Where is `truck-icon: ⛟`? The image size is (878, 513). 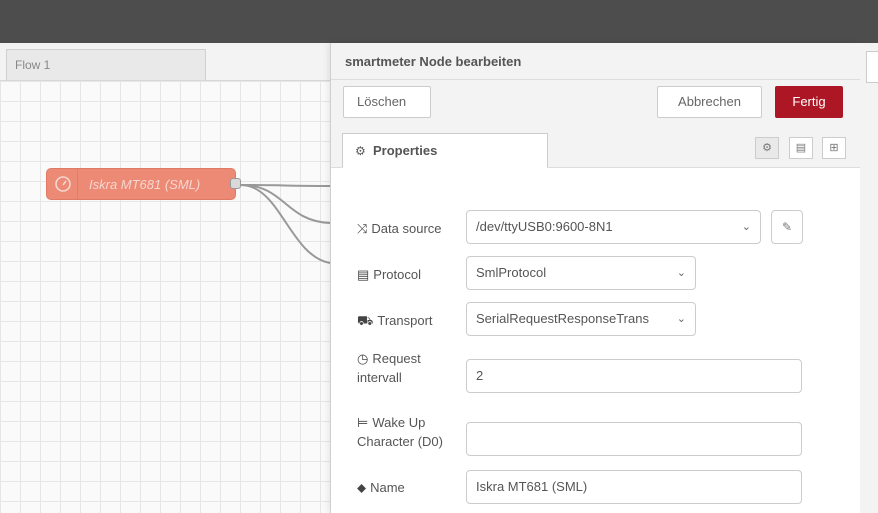
truck-icon: ⛟ is located at coordinates (365, 320).